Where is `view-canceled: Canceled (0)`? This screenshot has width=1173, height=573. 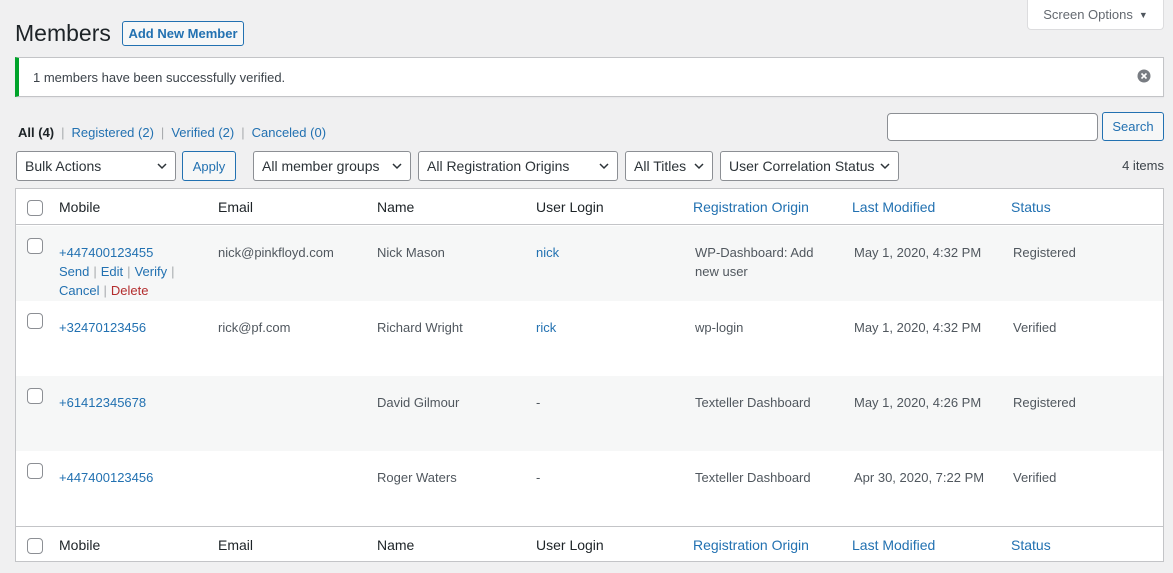 view-canceled: Canceled (0) is located at coordinates (289, 132).